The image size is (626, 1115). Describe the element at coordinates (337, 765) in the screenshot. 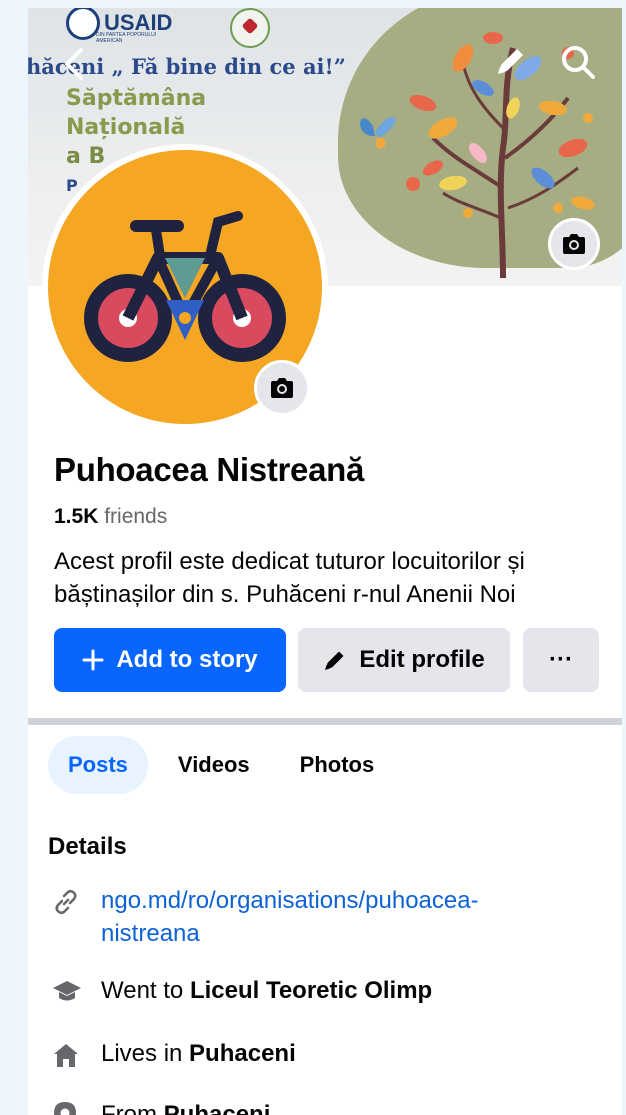

I see `tab-photos: Photos` at that location.